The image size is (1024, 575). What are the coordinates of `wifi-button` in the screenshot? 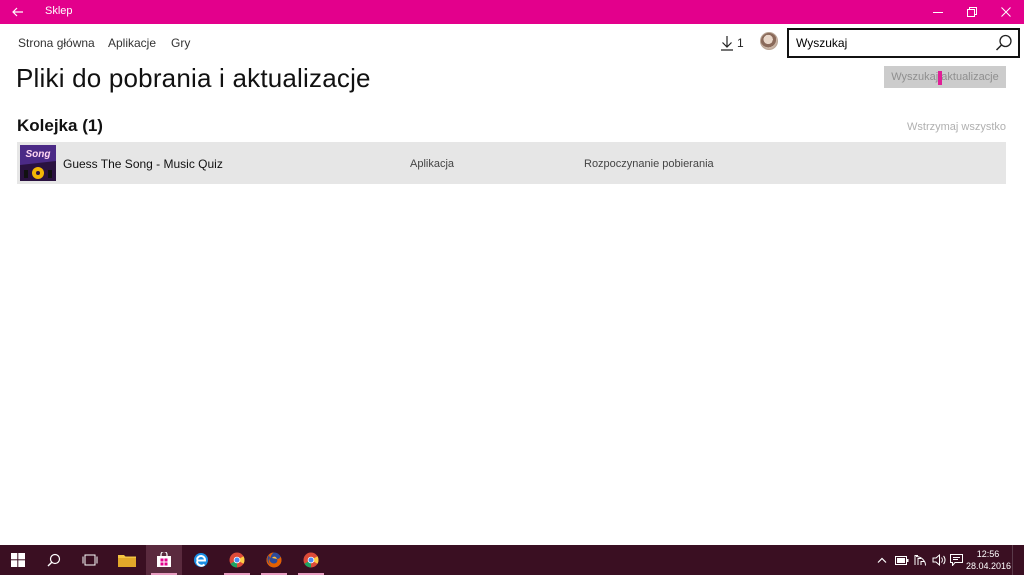 It's located at (921, 560).